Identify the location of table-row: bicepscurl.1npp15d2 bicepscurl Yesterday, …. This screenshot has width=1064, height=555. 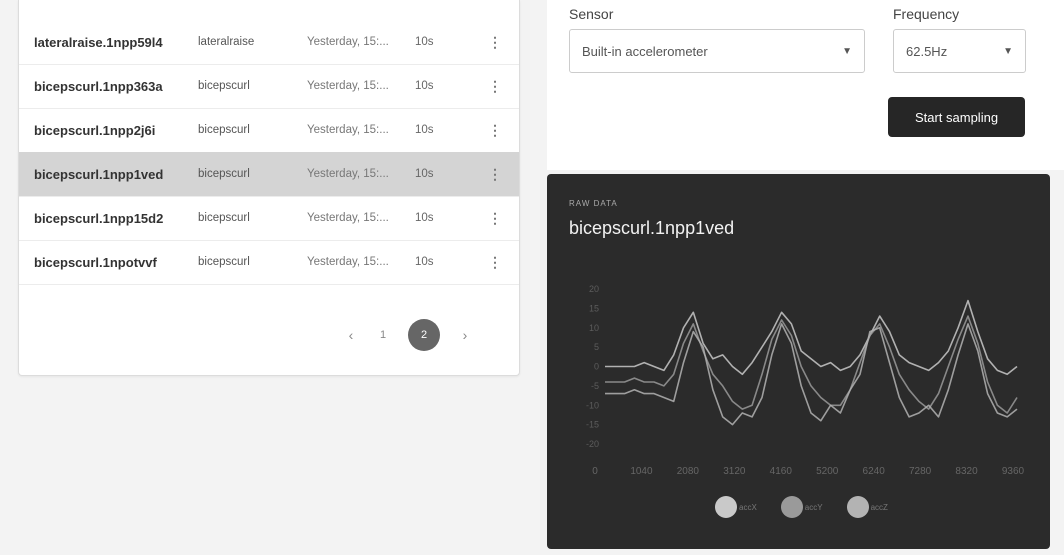
(269, 218).